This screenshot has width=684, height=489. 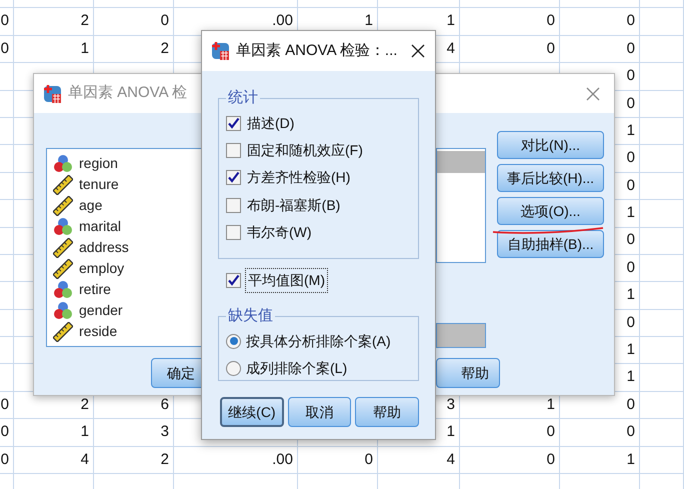 I want to click on factor-field, so click(x=461, y=335).